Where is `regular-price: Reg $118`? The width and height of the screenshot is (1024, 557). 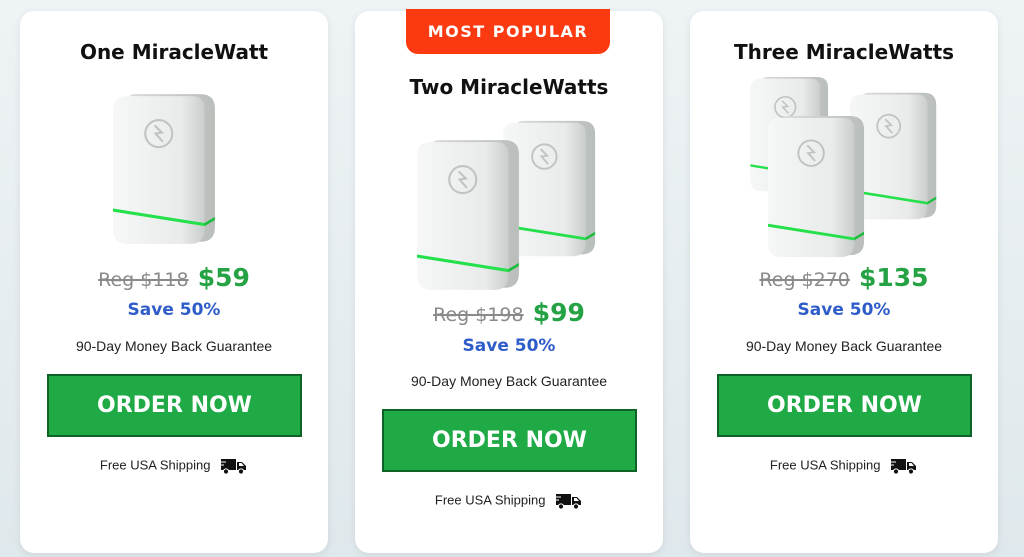 regular-price: Reg $118 is located at coordinates (143, 280).